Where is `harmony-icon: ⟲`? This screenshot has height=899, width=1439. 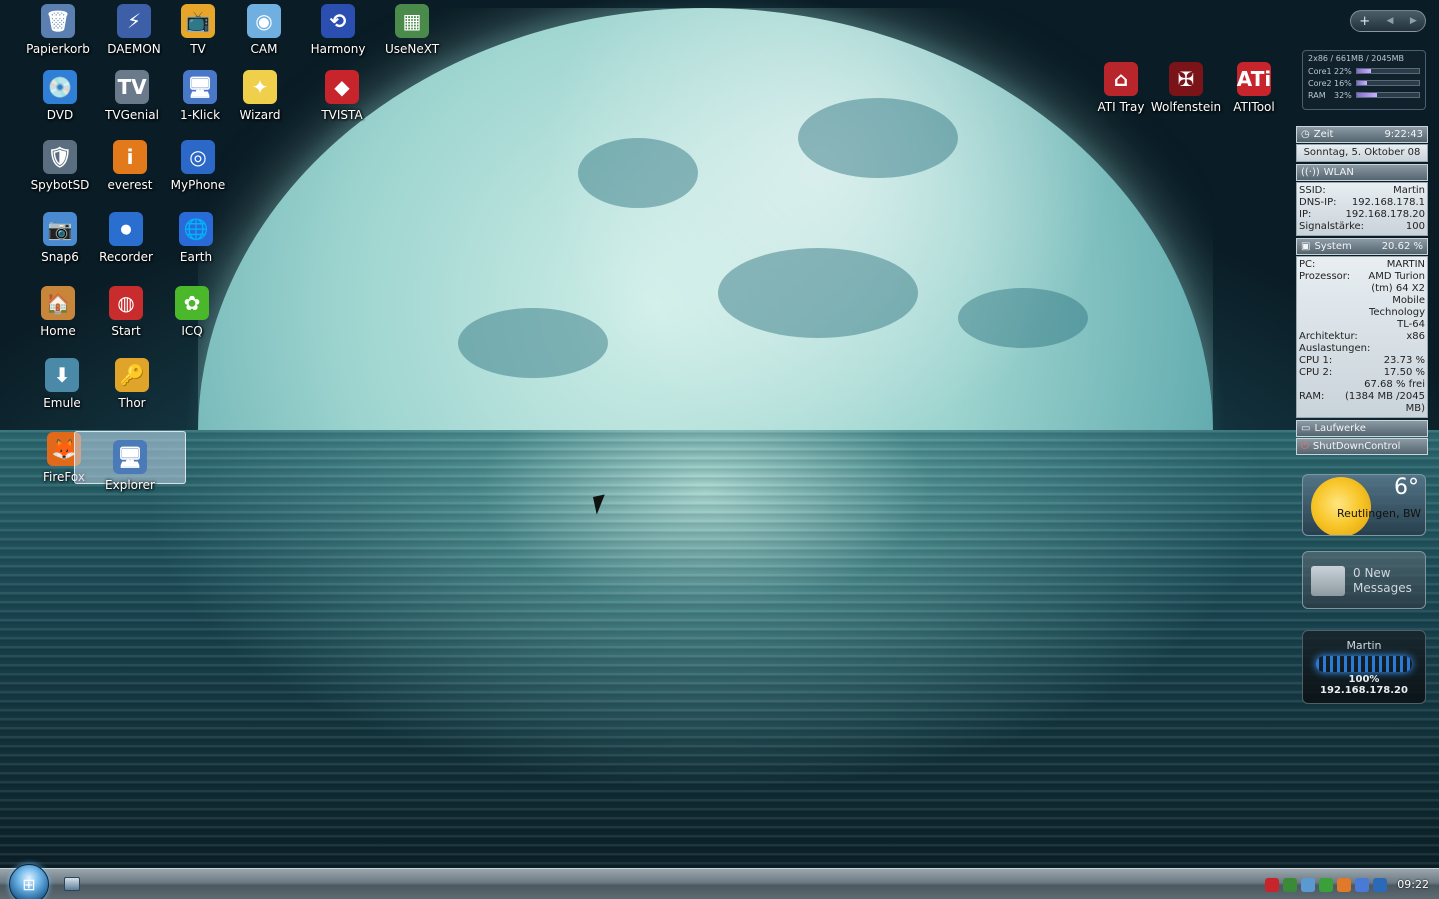 harmony-icon: ⟲ is located at coordinates (338, 21).